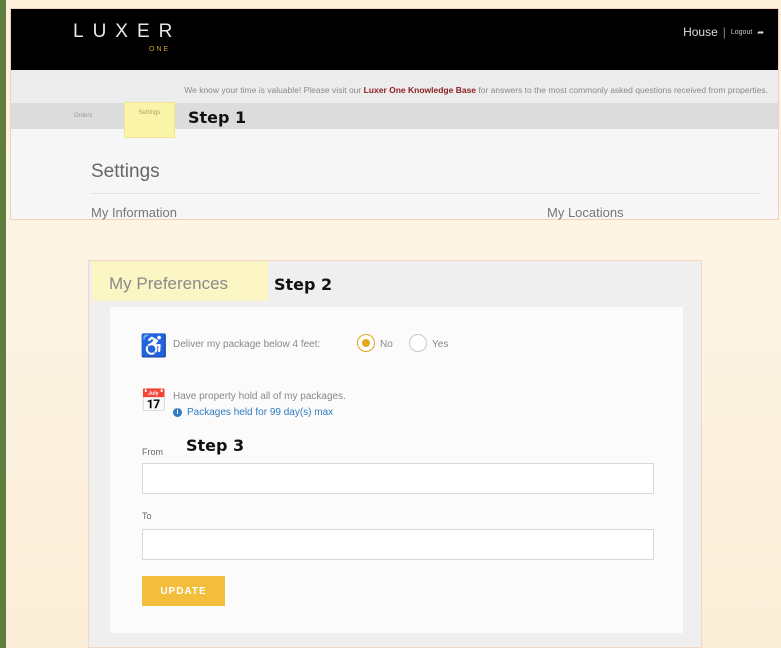 This screenshot has width=781, height=648. What do you see at coordinates (741, 32) in the screenshot?
I see `logout-link: Logout` at bounding box center [741, 32].